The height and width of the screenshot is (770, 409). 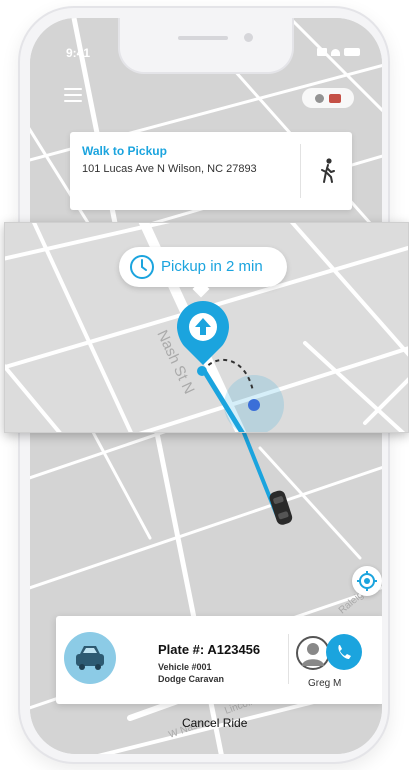 What do you see at coordinates (203, 38) in the screenshot?
I see `speaker-grille` at bounding box center [203, 38].